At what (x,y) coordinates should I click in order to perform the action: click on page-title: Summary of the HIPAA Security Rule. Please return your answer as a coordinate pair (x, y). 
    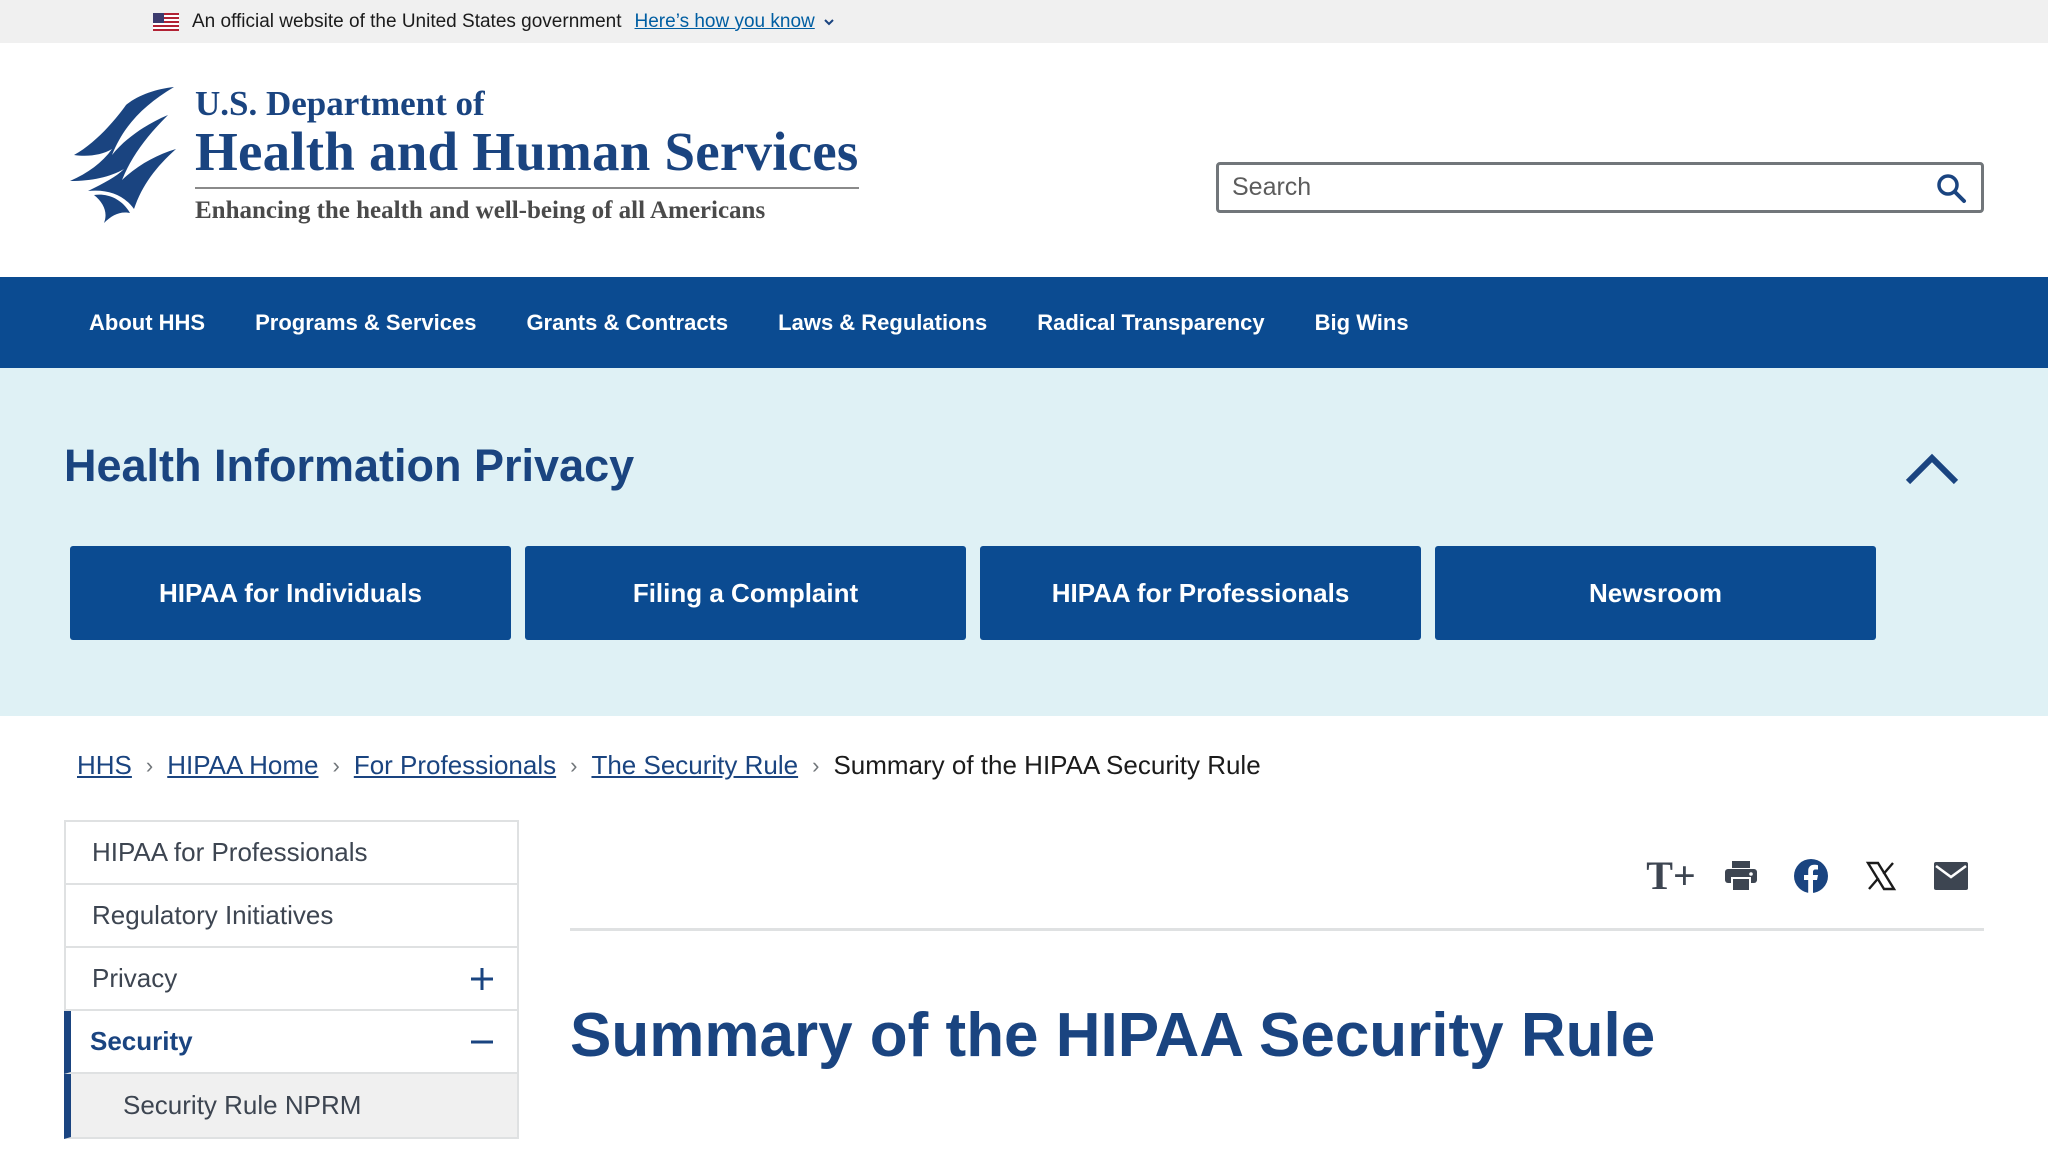
    Looking at the image, I should click on (1113, 1035).